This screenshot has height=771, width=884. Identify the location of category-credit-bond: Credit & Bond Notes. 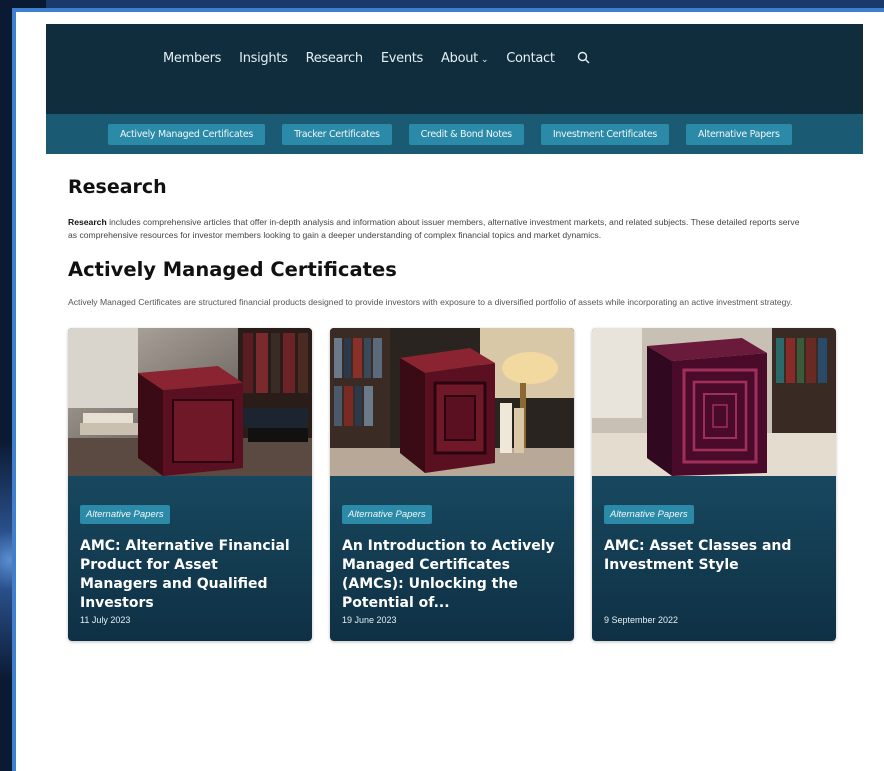
(466, 134).